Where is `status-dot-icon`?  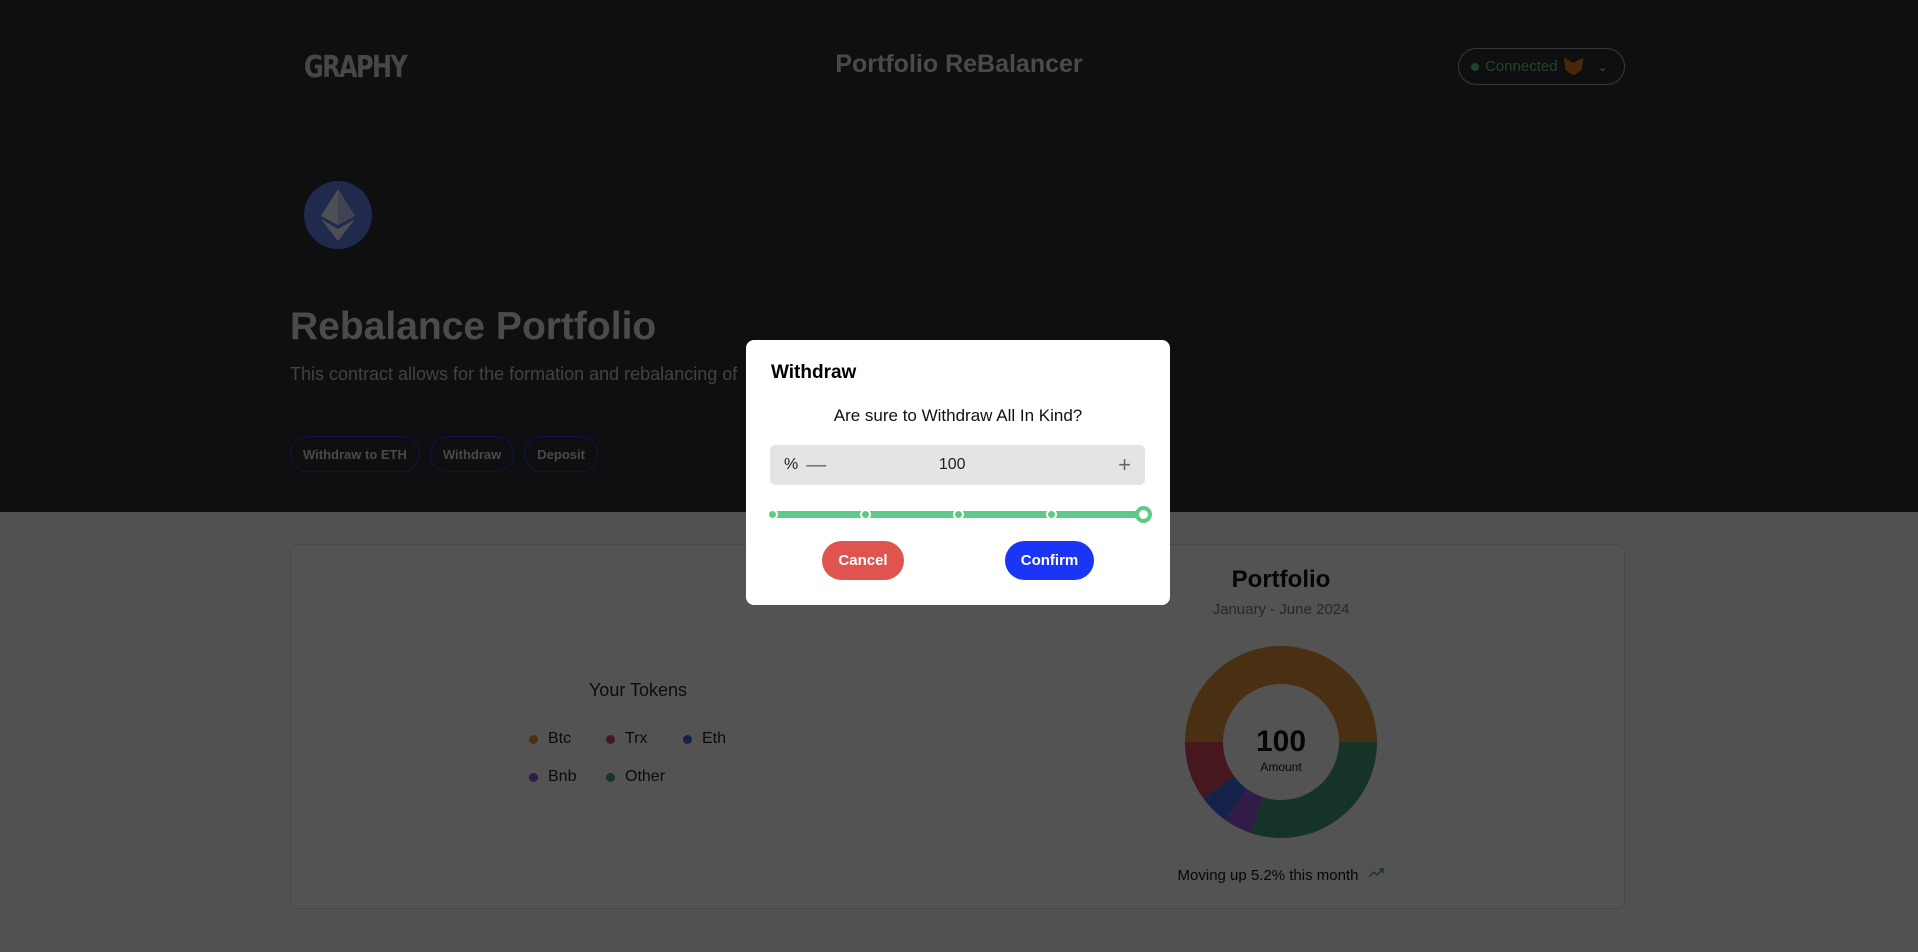 status-dot-icon is located at coordinates (1475, 66).